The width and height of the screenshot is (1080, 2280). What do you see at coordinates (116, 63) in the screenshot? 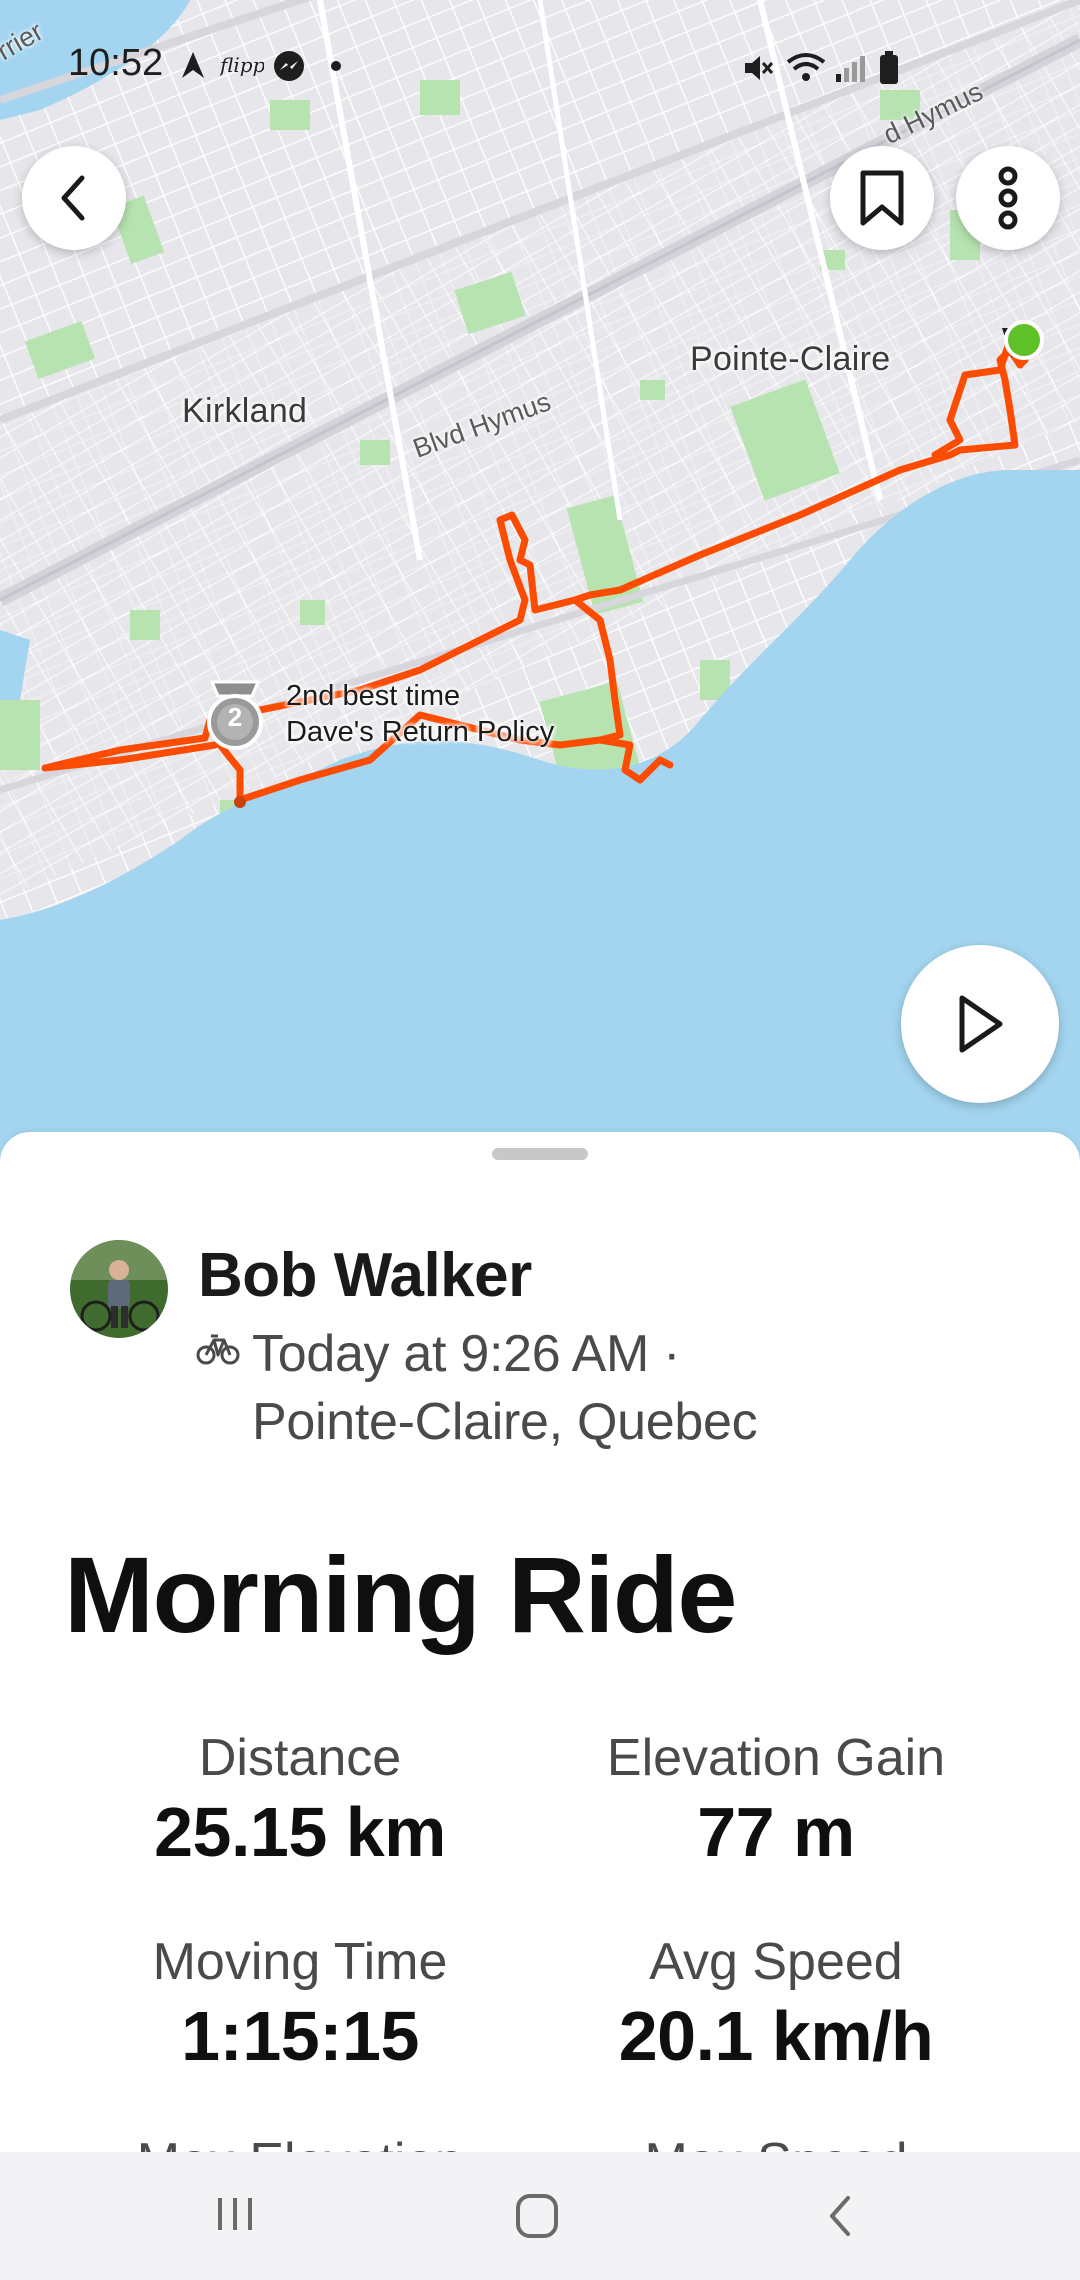
I see `status-time: 10:52` at bounding box center [116, 63].